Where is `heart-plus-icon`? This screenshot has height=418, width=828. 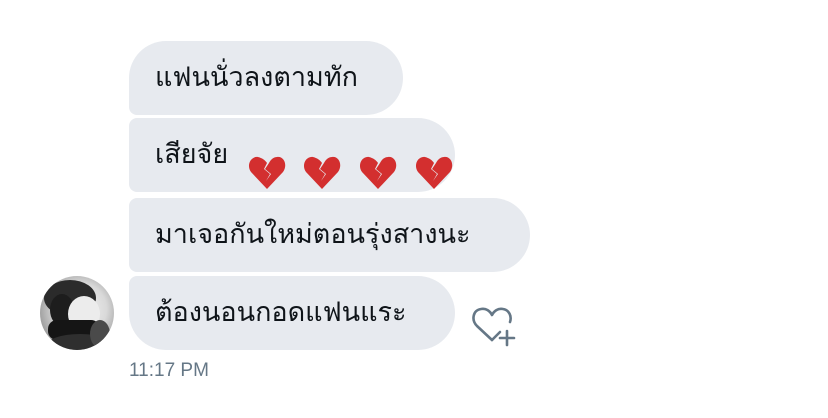 heart-plus-icon is located at coordinates (494, 324).